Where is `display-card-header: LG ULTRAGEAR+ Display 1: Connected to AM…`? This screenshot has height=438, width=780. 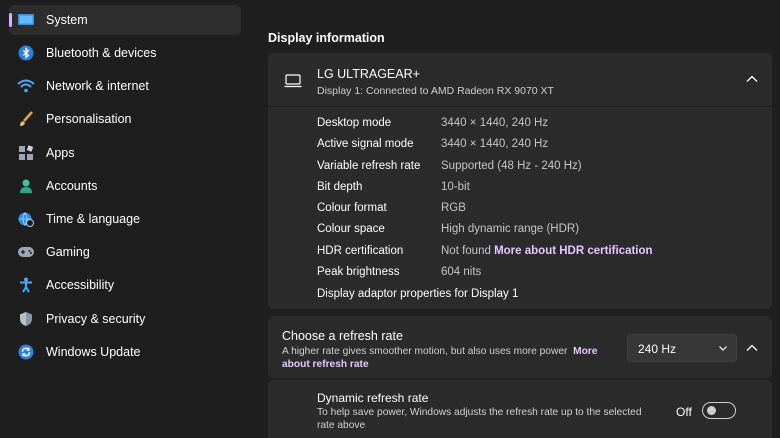 display-card-header: LG ULTRAGEAR+ Display 1: Connected to AM… is located at coordinates (520, 80).